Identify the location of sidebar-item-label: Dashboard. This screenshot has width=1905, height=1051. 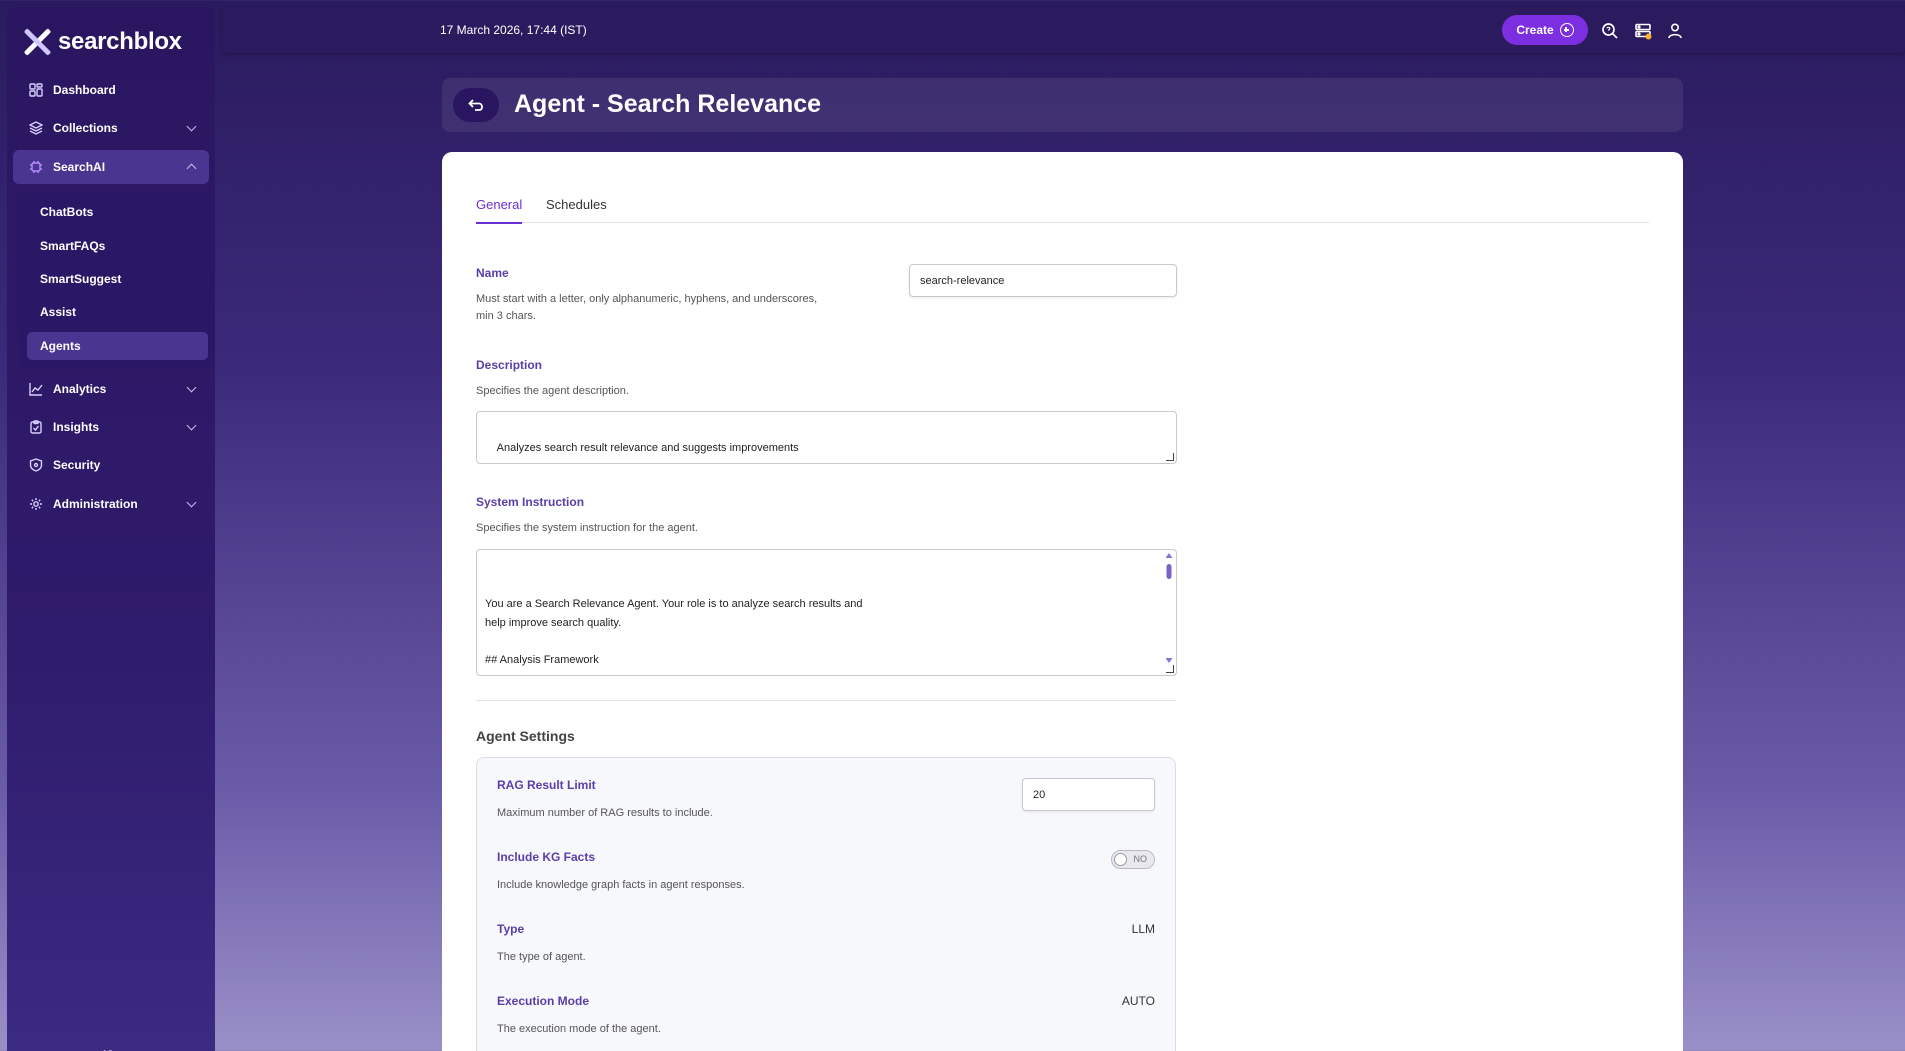
(84, 90).